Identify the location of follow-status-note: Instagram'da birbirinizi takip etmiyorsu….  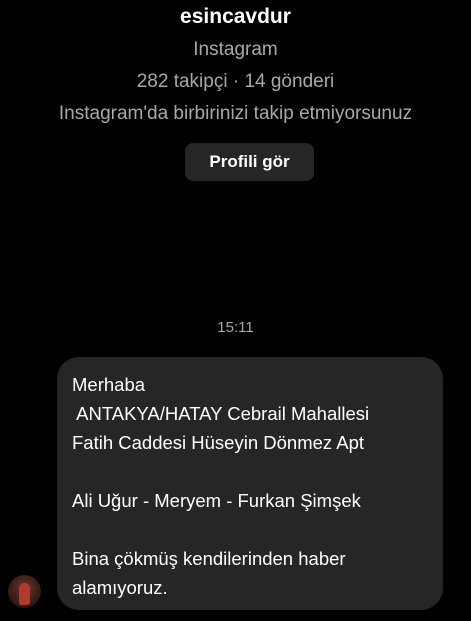
(235, 113).